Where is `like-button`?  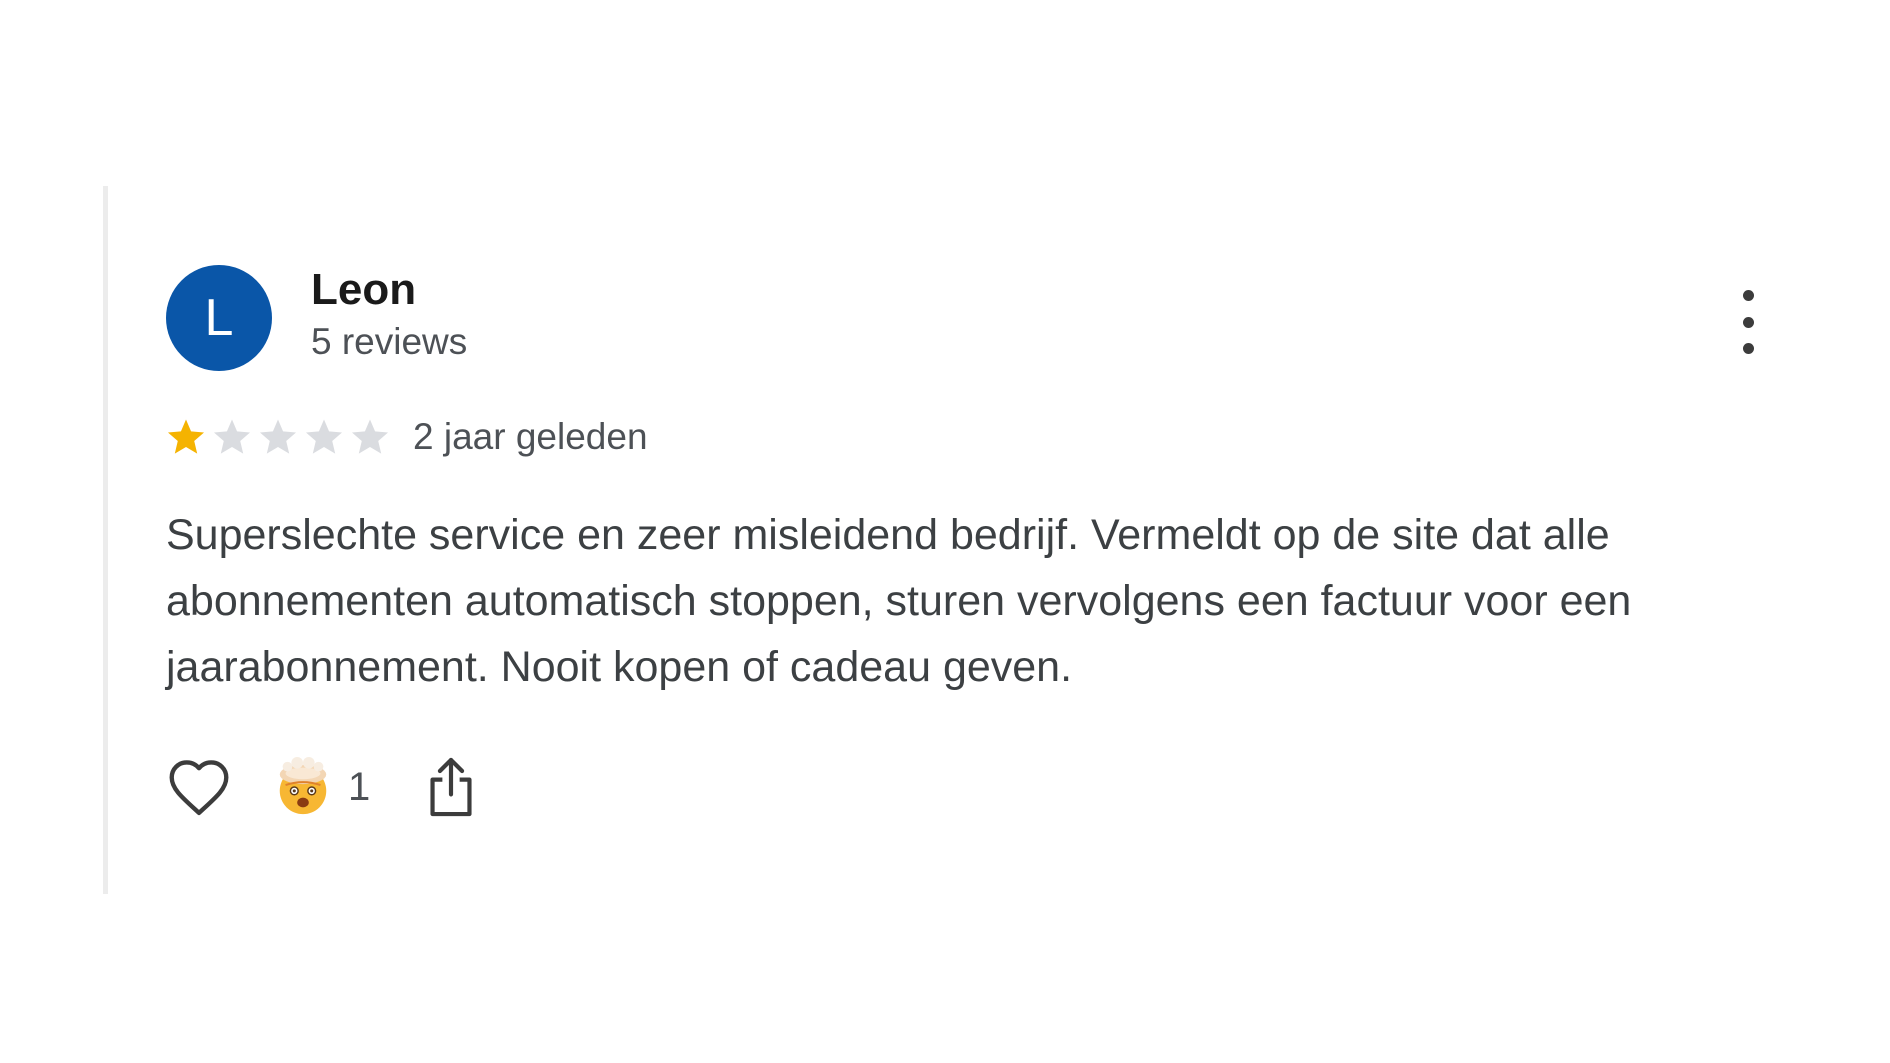 like-button is located at coordinates (199, 787).